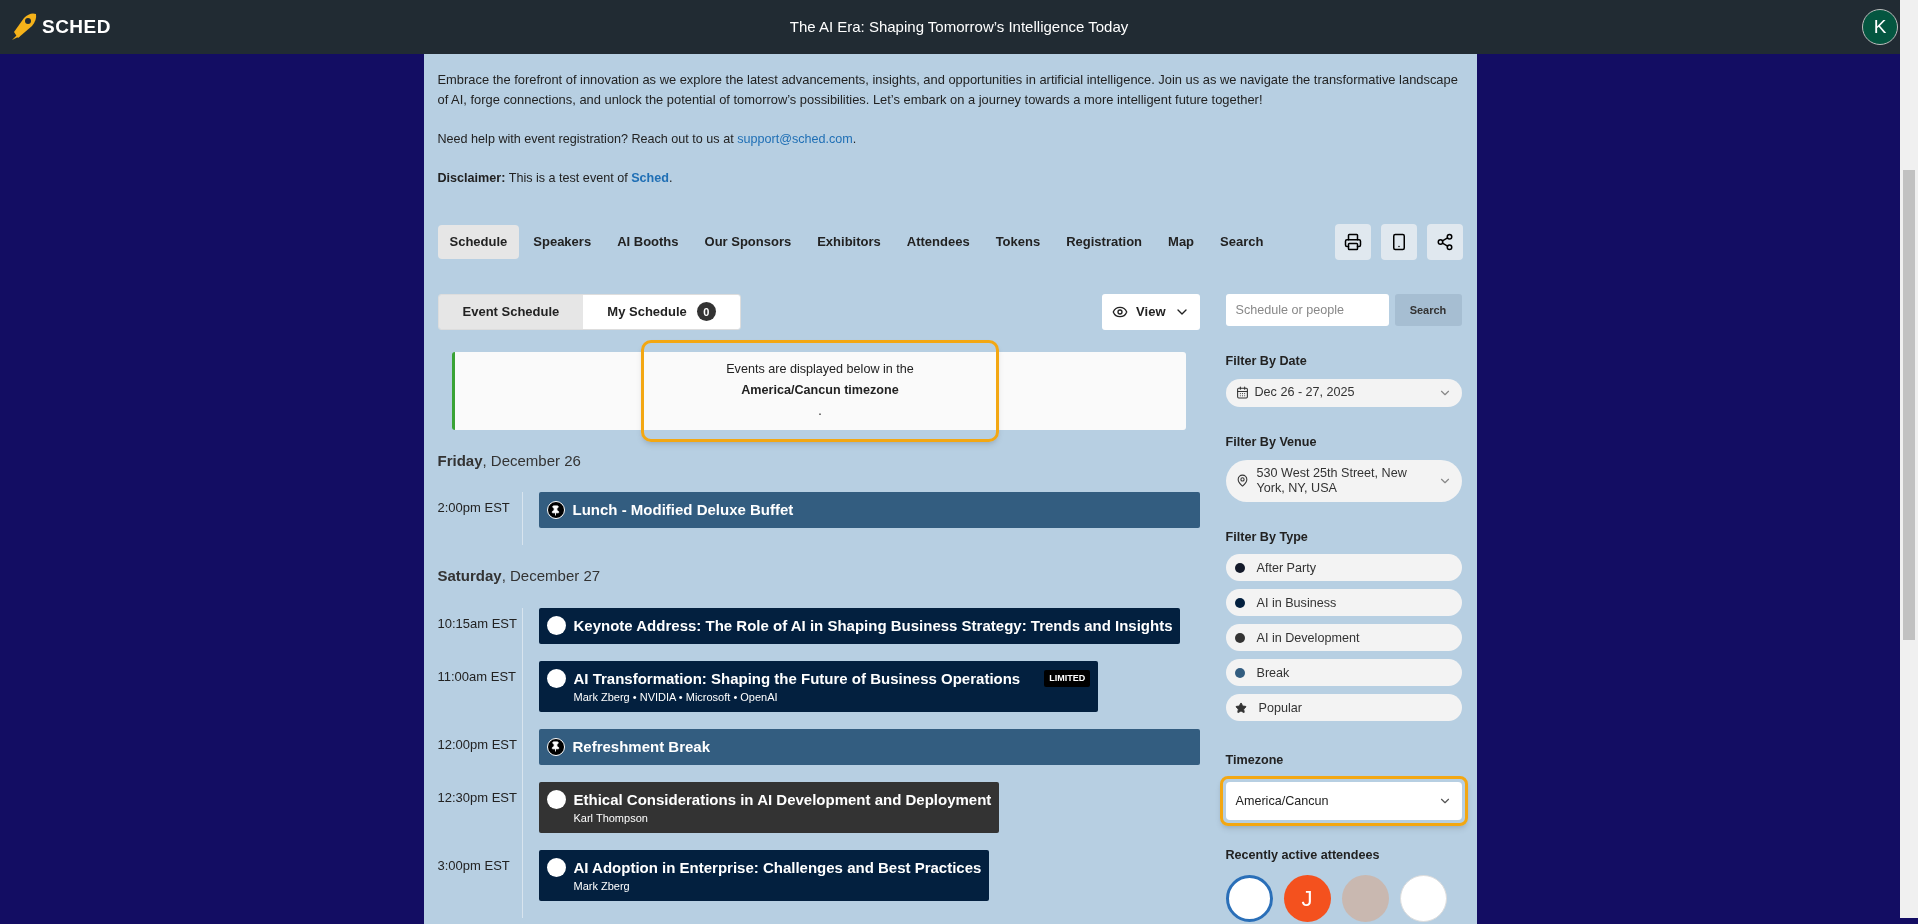  What do you see at coordinates (1428, 309) in the screenshot?
I see `search-button: Search` at bounding box center [1428, 309].